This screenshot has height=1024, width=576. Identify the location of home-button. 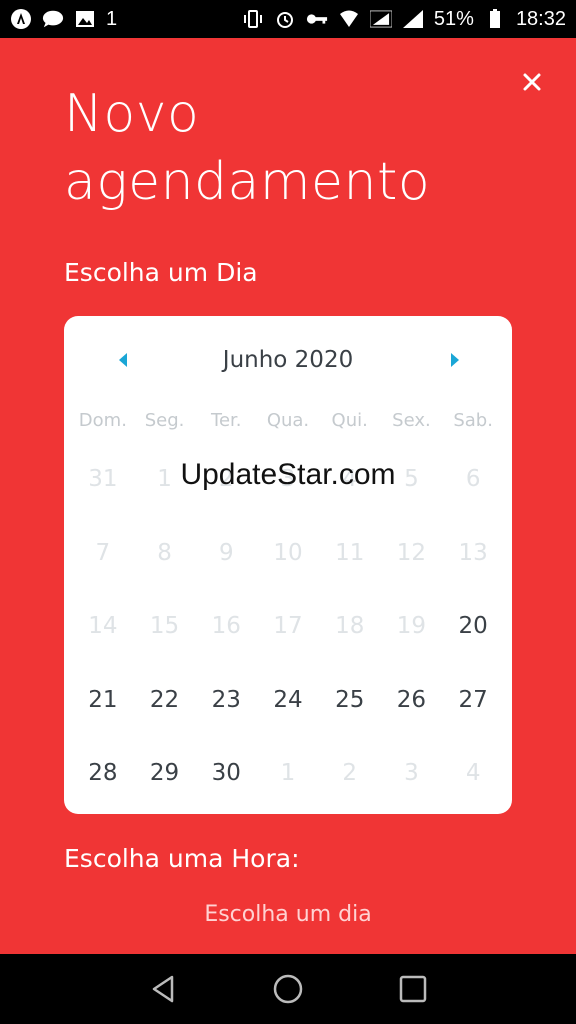
(288, 989).